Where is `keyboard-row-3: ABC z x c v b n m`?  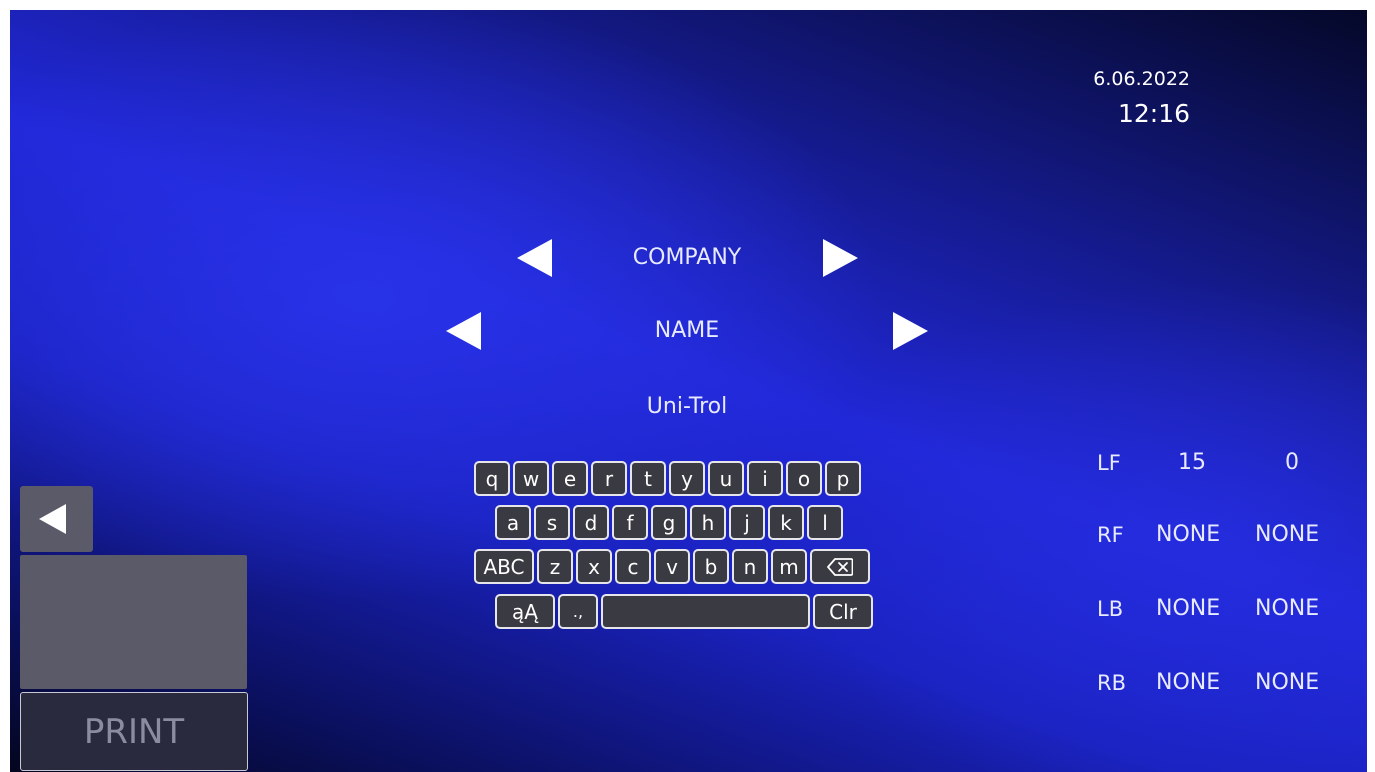
keyboard-row-3: ABC z x c v b n m is located at coordinates (672, 566).